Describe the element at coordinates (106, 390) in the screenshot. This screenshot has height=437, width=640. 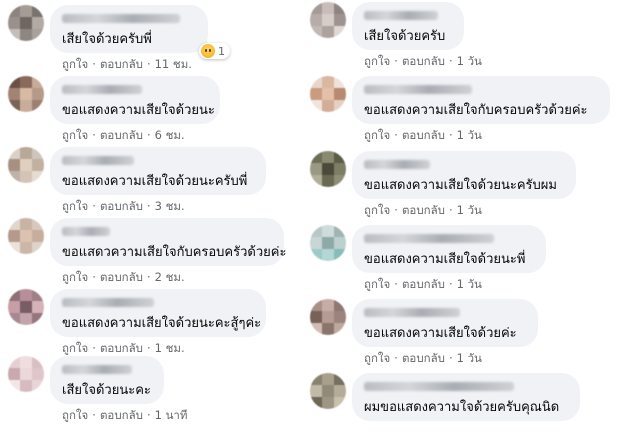
I see `comment-text: เสียใจด้วยนะคะ` at that location.